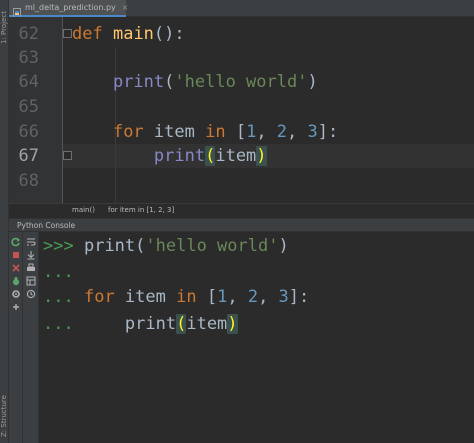 The height and width of the screenshot is (443, 474). I want to click on tab-label: ml_delta_prediction.py, so click(70, 7).